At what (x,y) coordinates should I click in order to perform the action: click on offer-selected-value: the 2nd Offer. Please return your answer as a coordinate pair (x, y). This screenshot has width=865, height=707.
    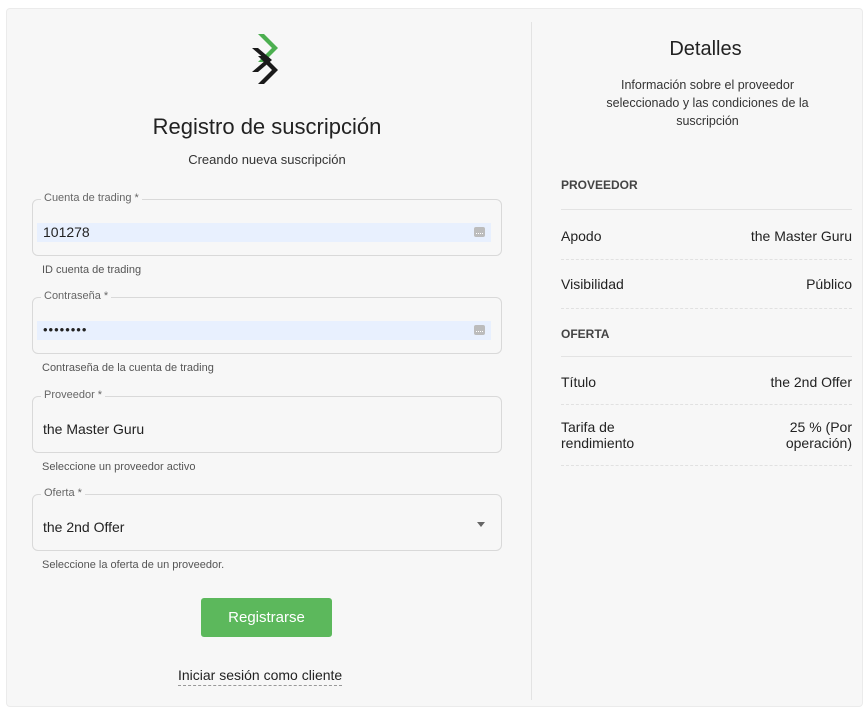
    Looking at the image, I should click on (83, 527).